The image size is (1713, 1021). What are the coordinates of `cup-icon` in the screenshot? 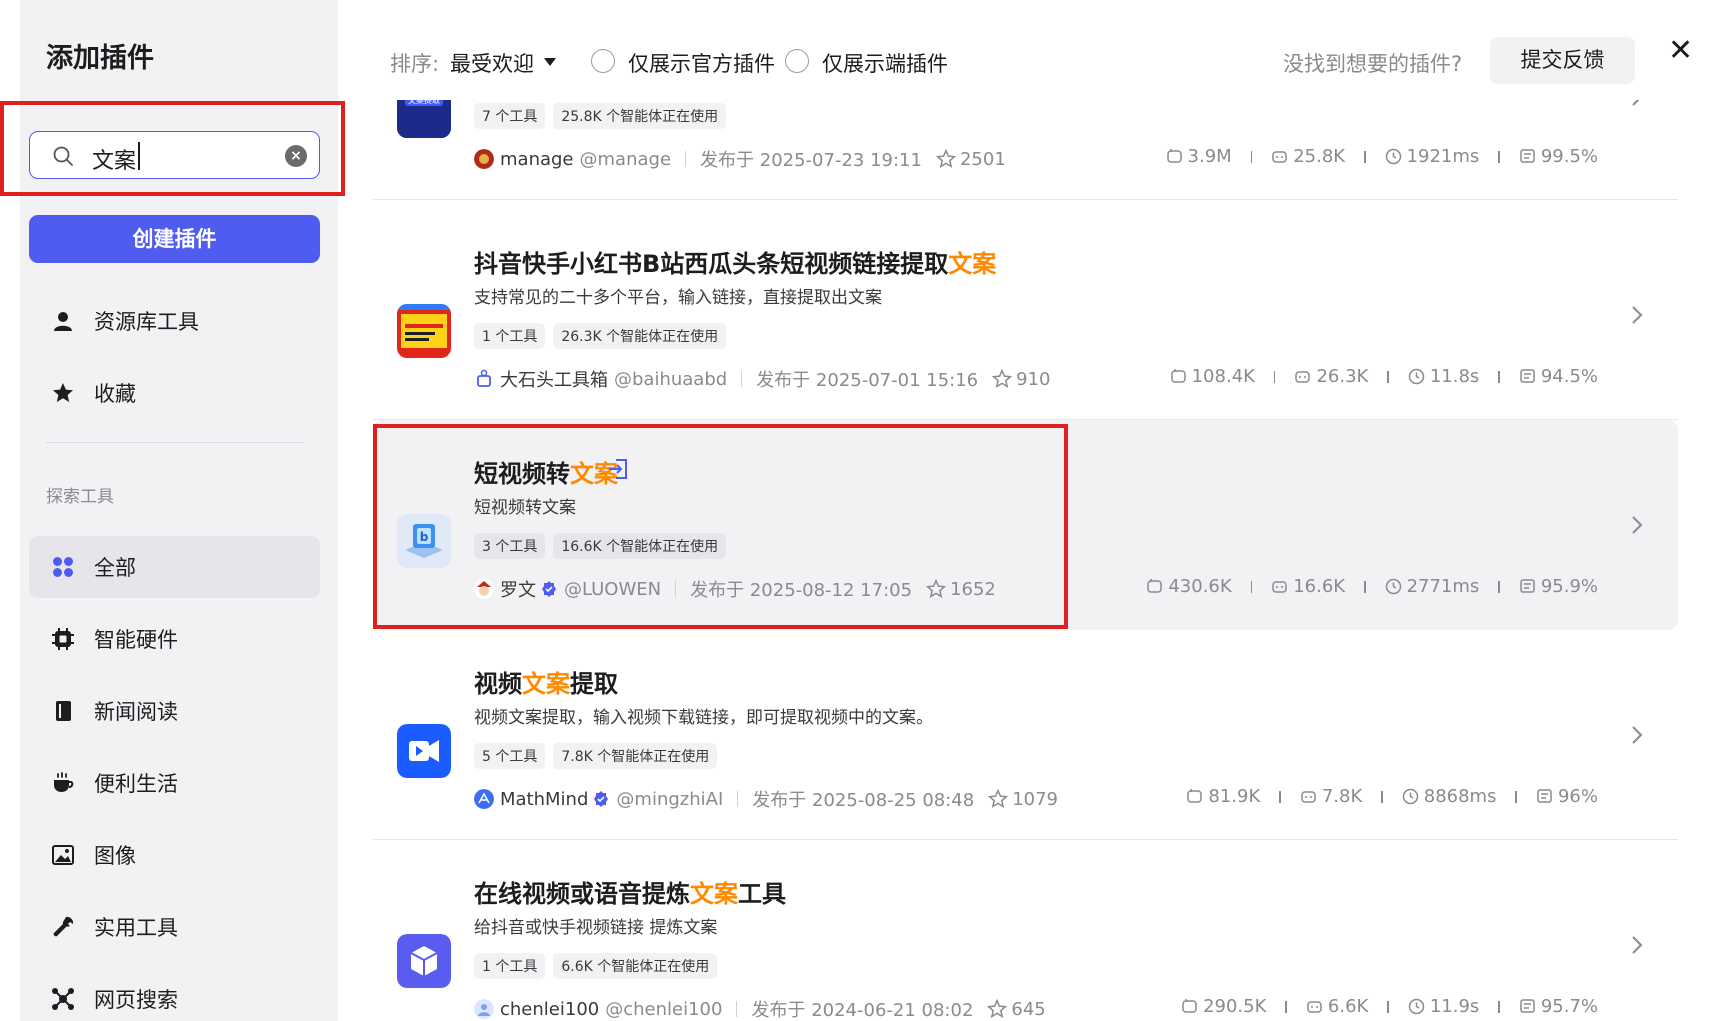 It's located at (64, 782).